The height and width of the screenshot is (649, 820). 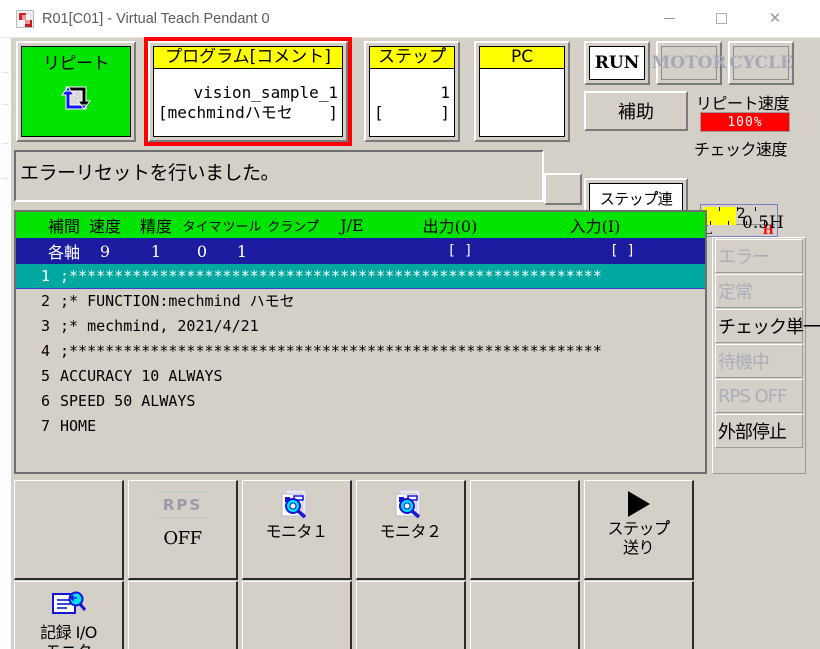 What do you see at coordinates (639, 615) in the screenshot?
I see `softkey-6-bottom` at bounding box center [639, 615].